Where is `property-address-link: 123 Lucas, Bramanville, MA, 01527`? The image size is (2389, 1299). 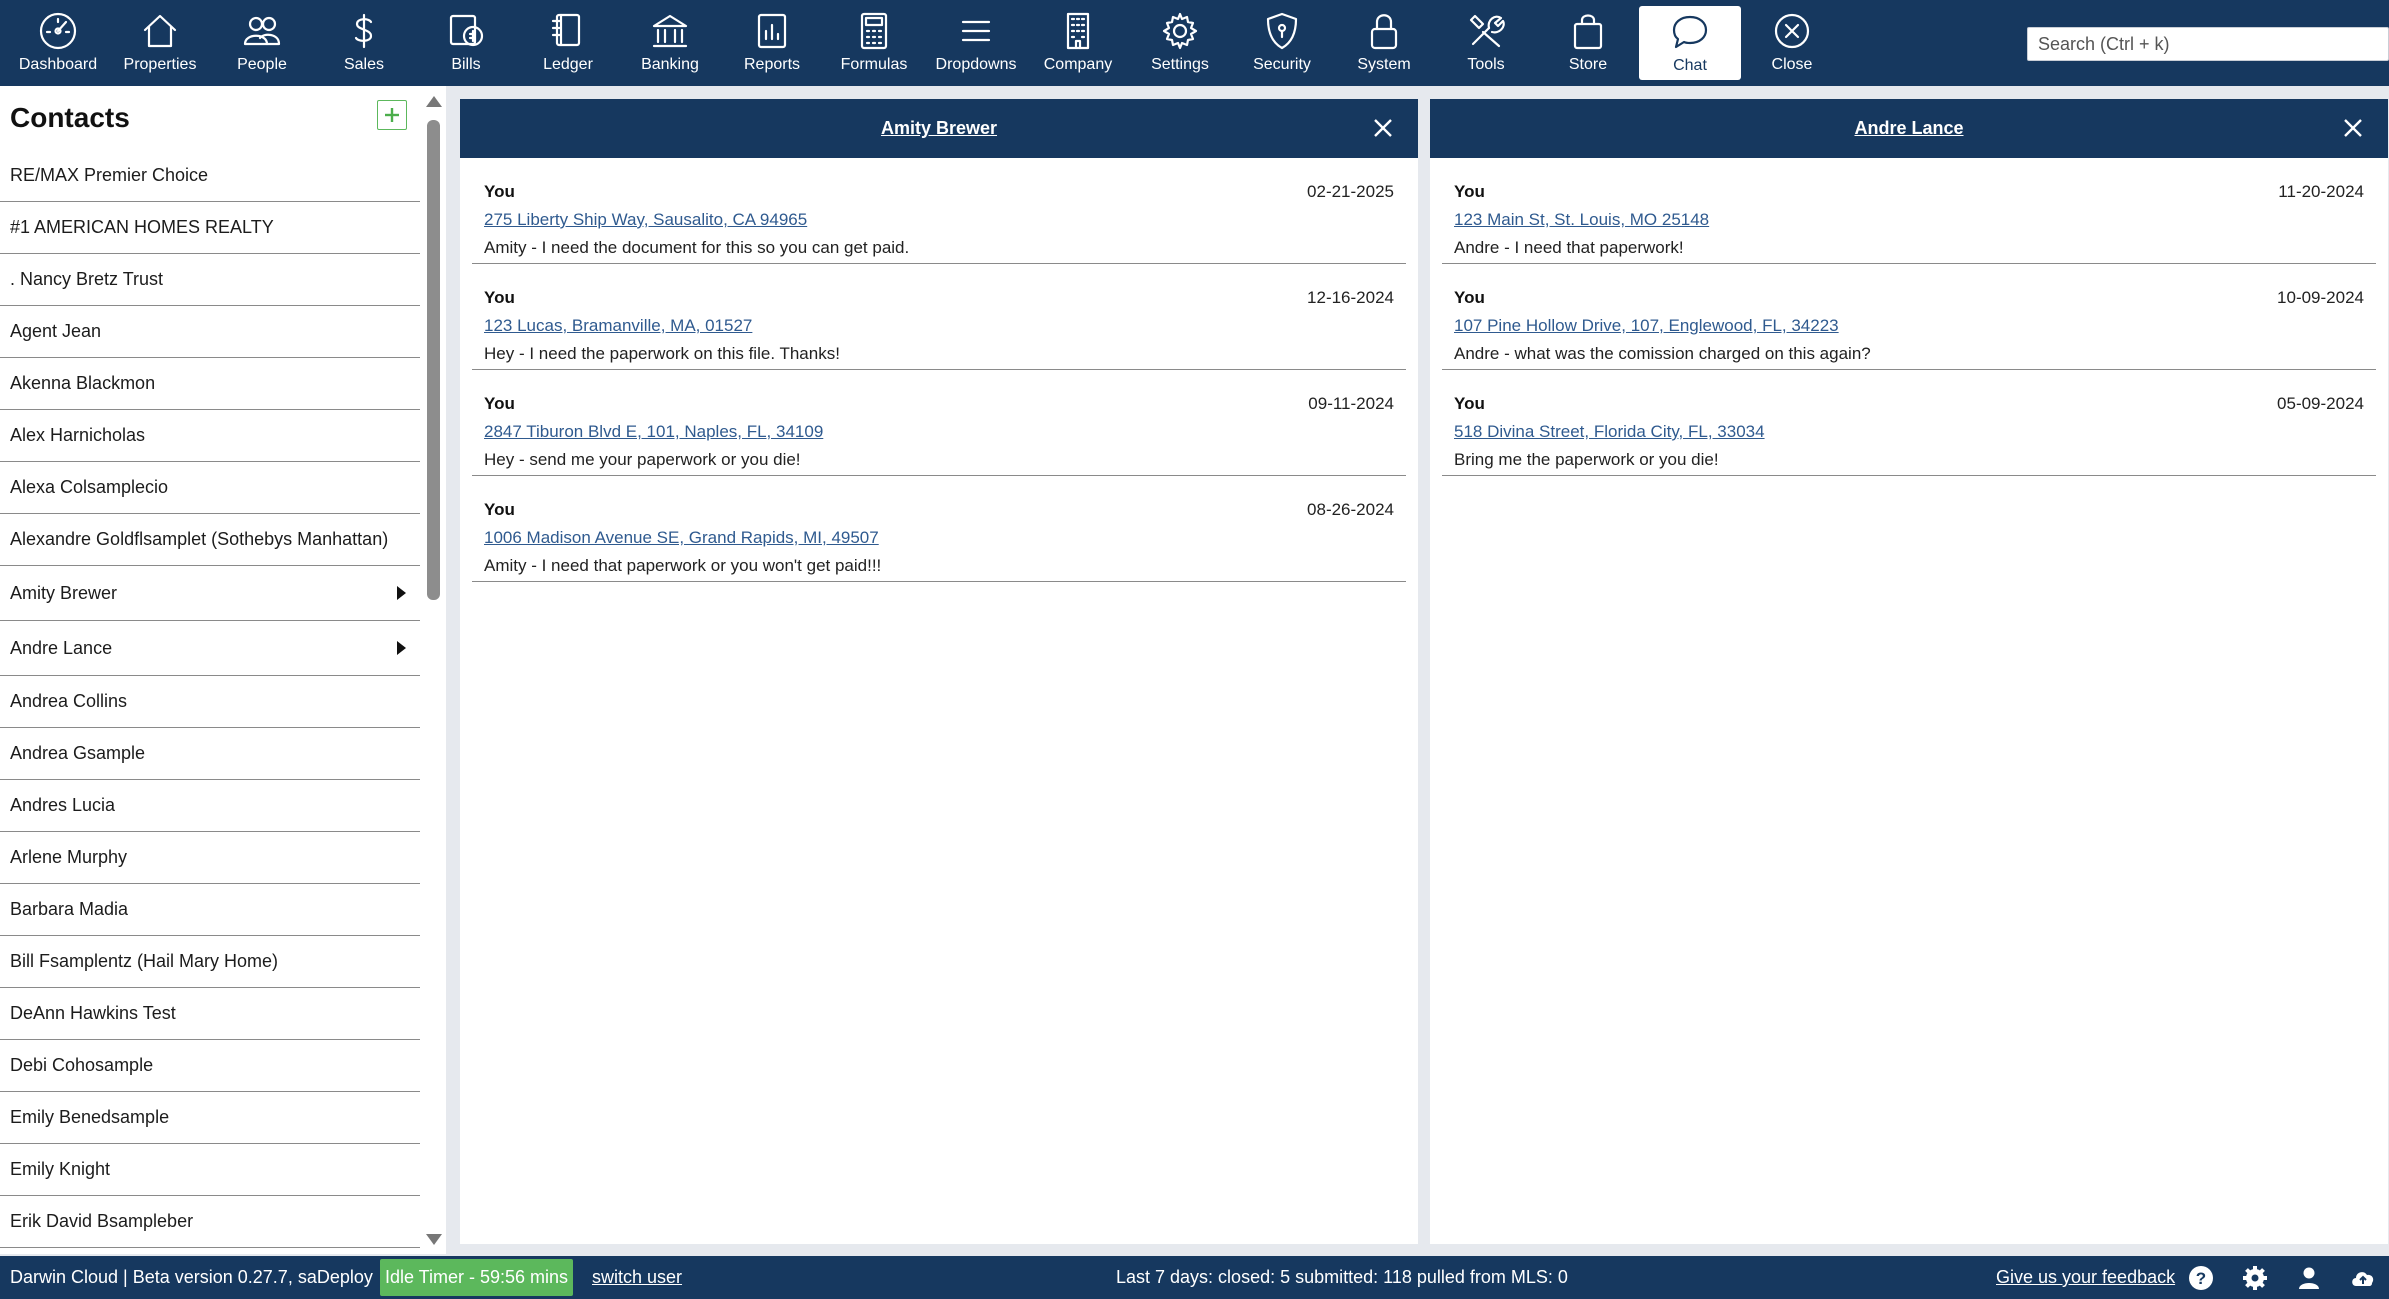
property-address-link: 123 Lucas, Bramanville, MA, 01527 is located at coordinates (939, 326).